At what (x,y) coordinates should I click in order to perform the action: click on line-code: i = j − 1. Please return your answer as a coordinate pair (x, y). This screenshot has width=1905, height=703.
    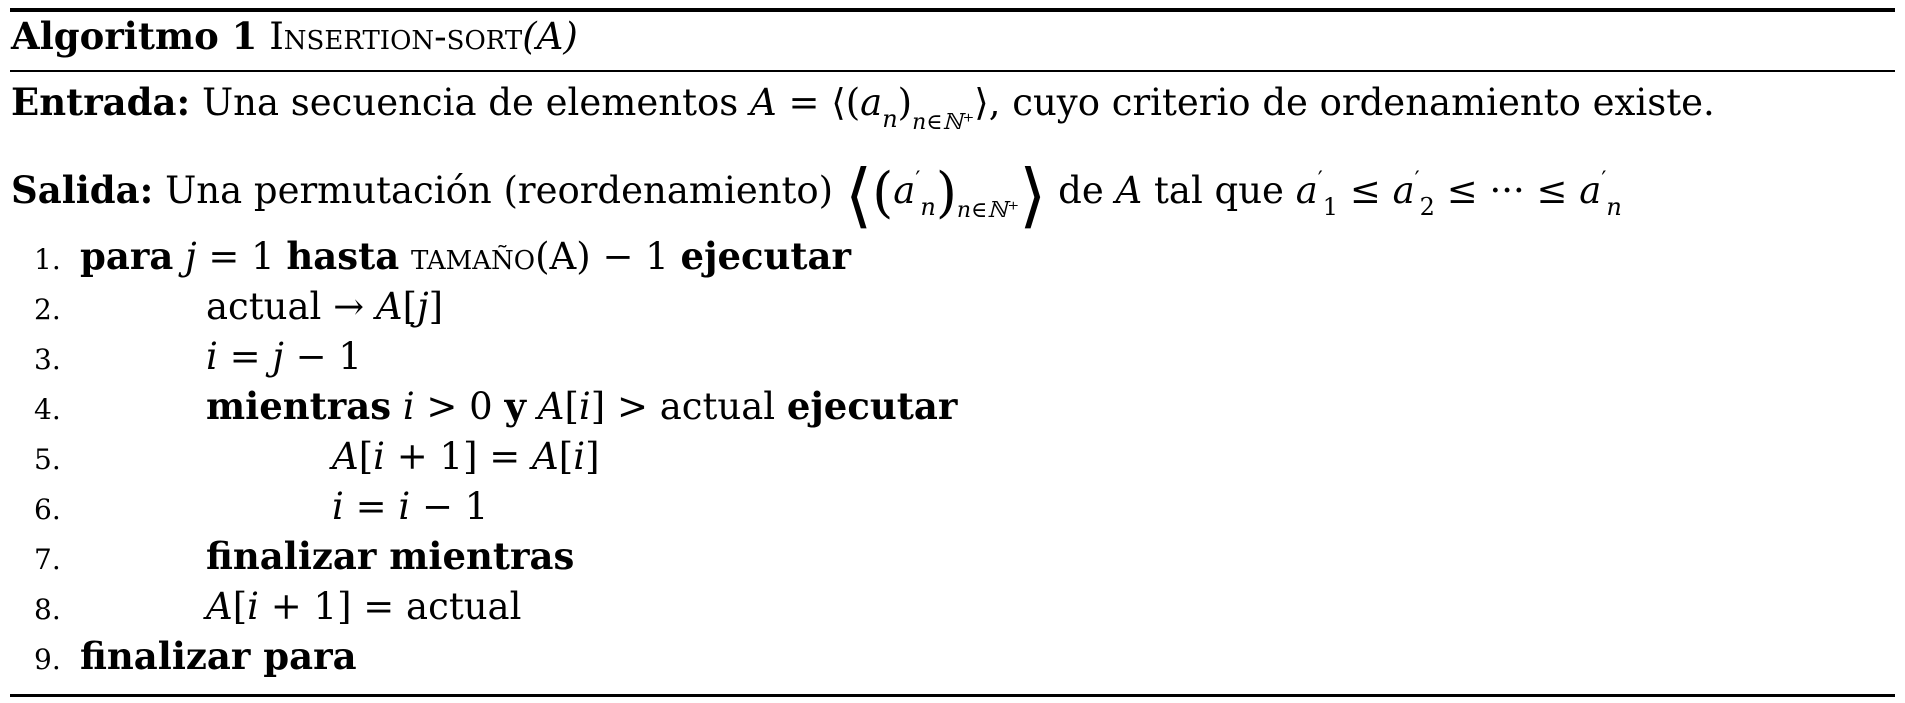
    Looking at the image, I should click on (284, 356).